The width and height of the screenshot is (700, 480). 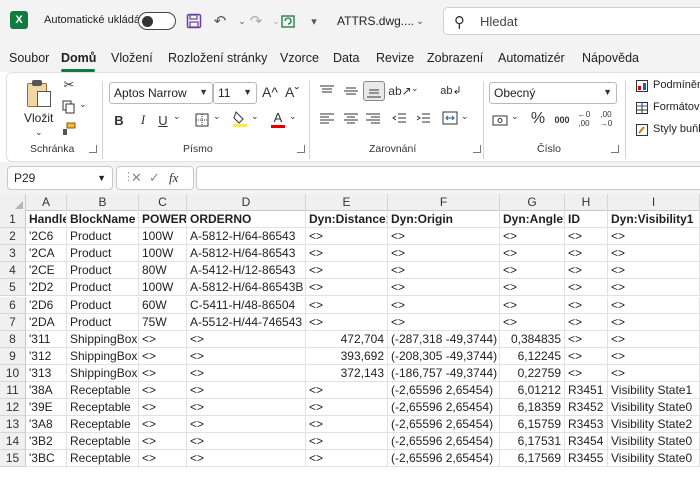 What do you see at coordinates (103, 219) in the screenshot?
I see `header-cell: BlockName` at bounding box center [103, 219].